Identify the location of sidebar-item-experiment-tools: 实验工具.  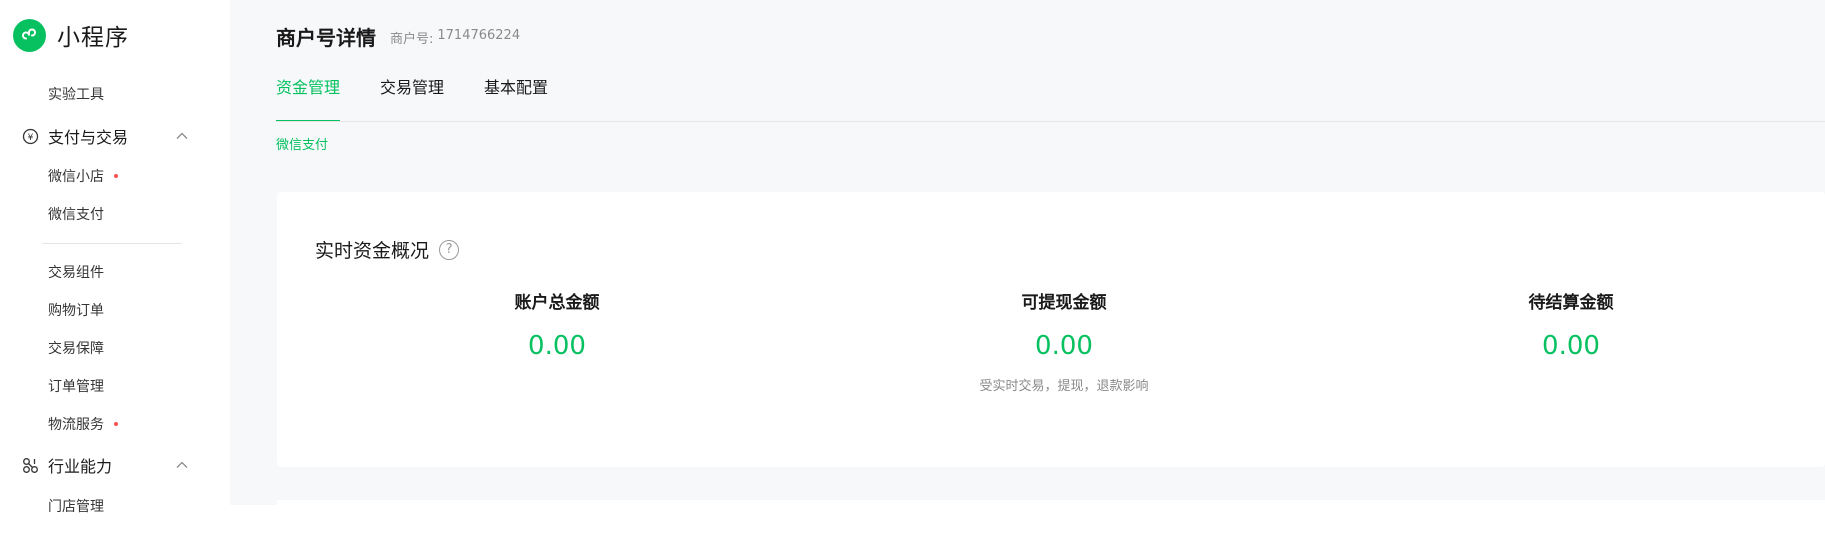
(76, 94).